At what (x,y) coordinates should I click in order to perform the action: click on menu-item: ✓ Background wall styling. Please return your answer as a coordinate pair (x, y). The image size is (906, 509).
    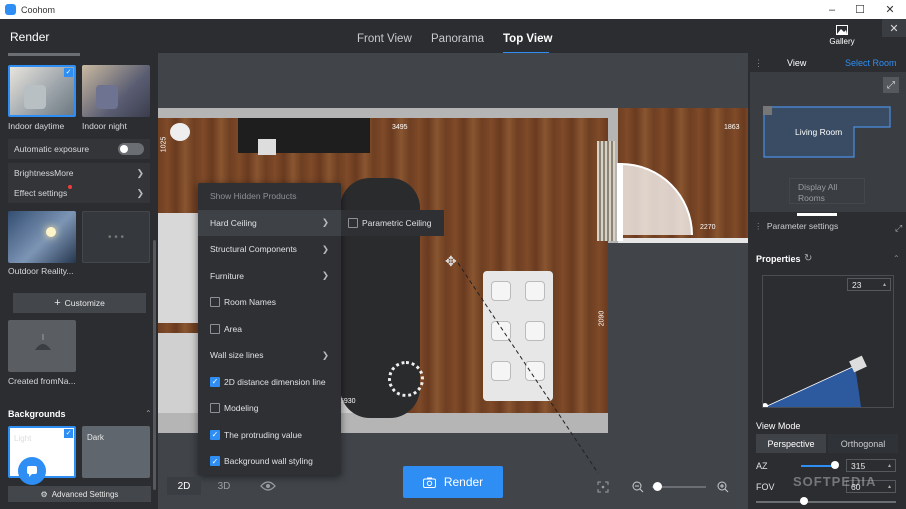
    Looking at the image, I should click on (269, 461).